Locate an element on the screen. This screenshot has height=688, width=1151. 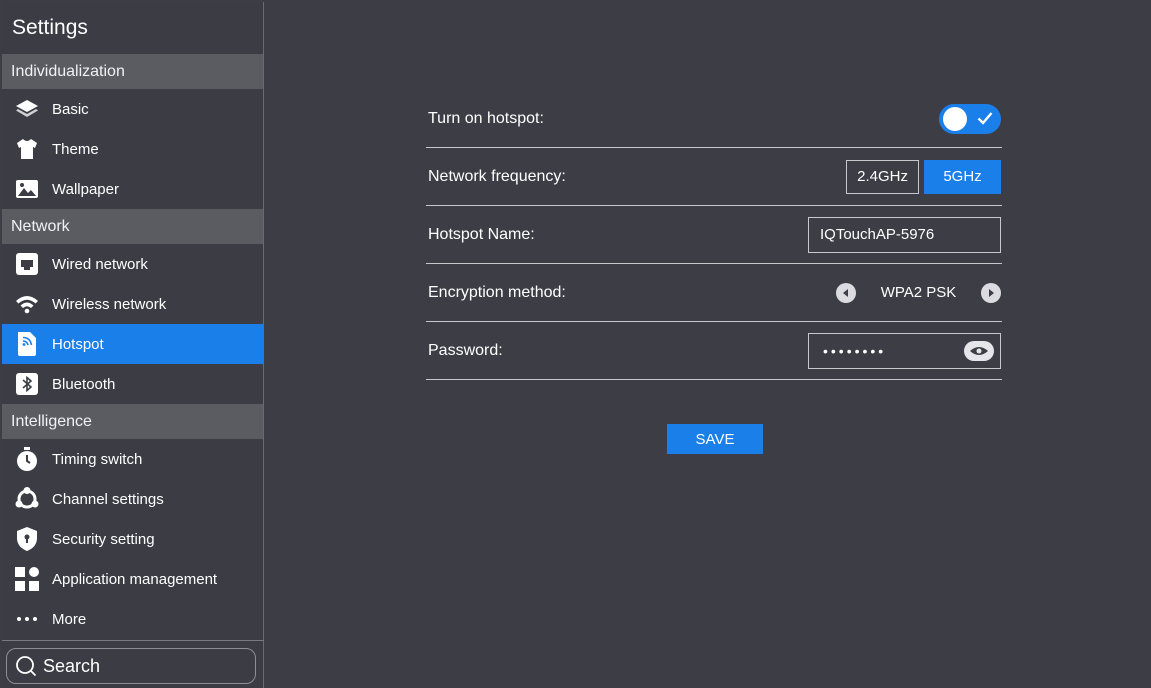
search-placeholder: Search is located at coordinates (72, 665).